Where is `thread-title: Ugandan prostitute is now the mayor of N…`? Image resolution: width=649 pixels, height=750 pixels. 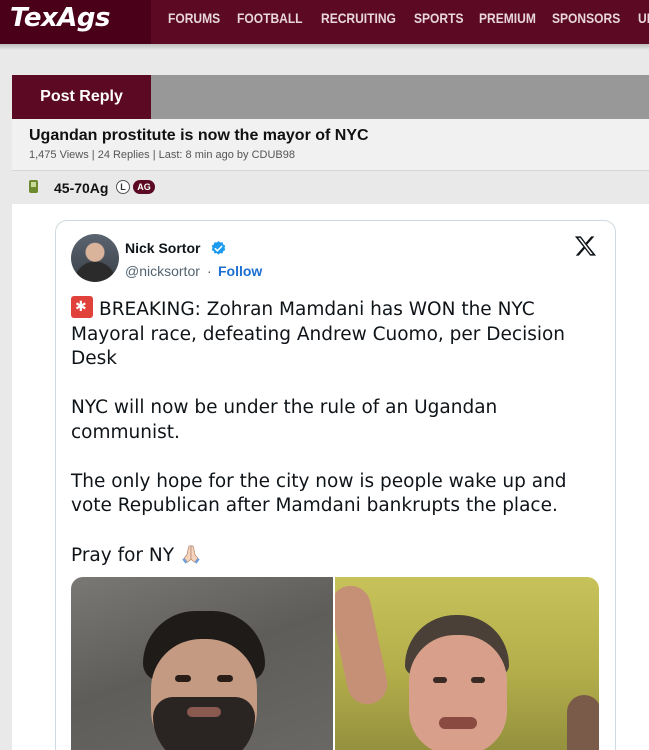
thread-title: Ugandan prostitute is now the mayor of N… is located at coordinates (199, 135).